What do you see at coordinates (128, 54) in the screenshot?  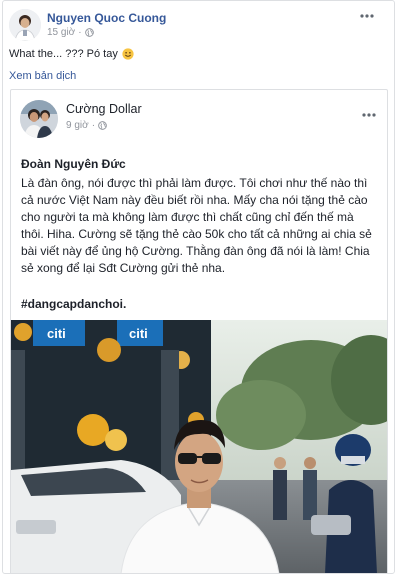 I see `smile-emoji-icon` at bounding box center [128, 54].